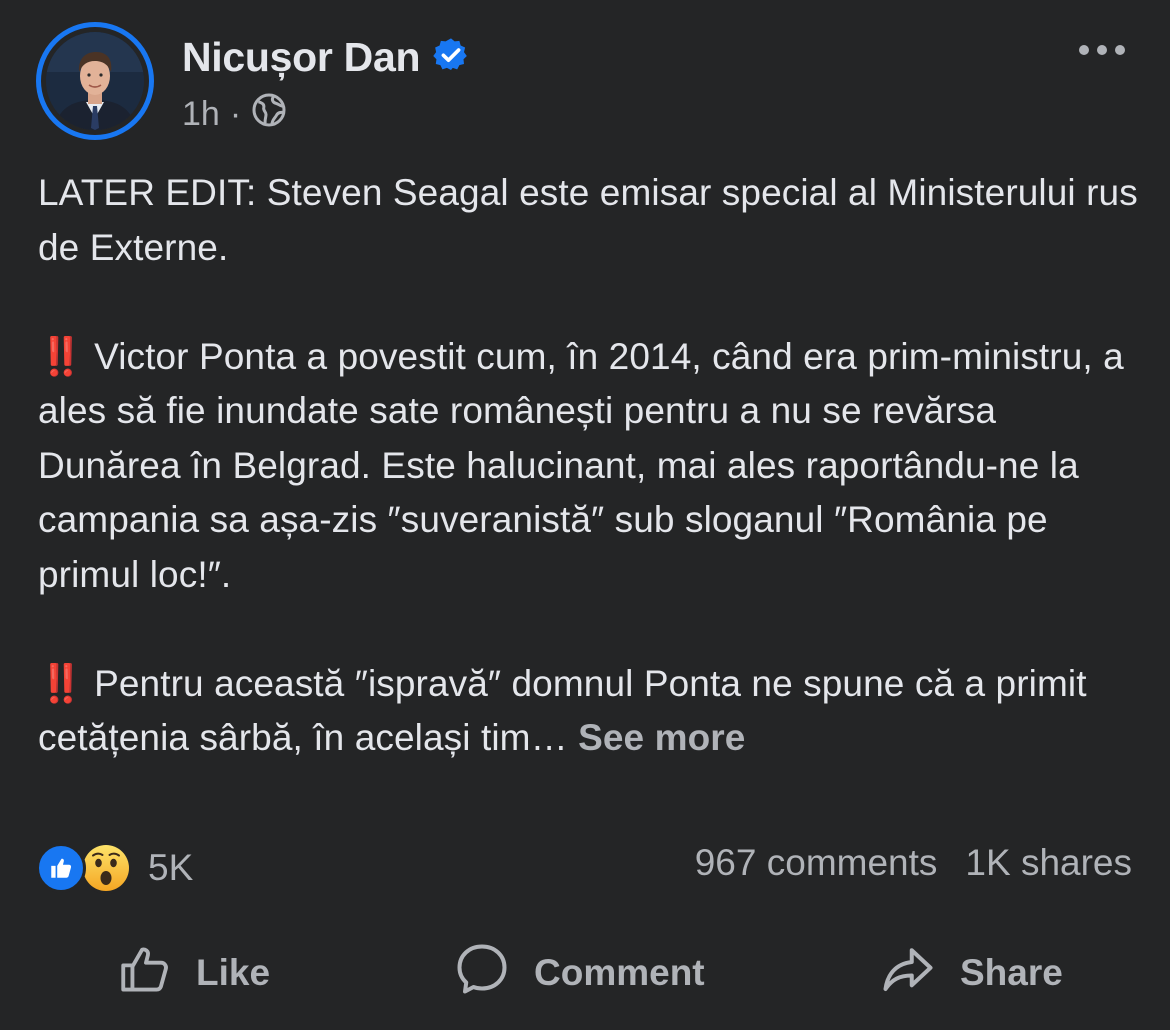 The width and height of the screenshot is (1170, 1030). Describe the element at coordinates (816, 863) in the screenshot. I see `comments-count: 967 comments` at that location.